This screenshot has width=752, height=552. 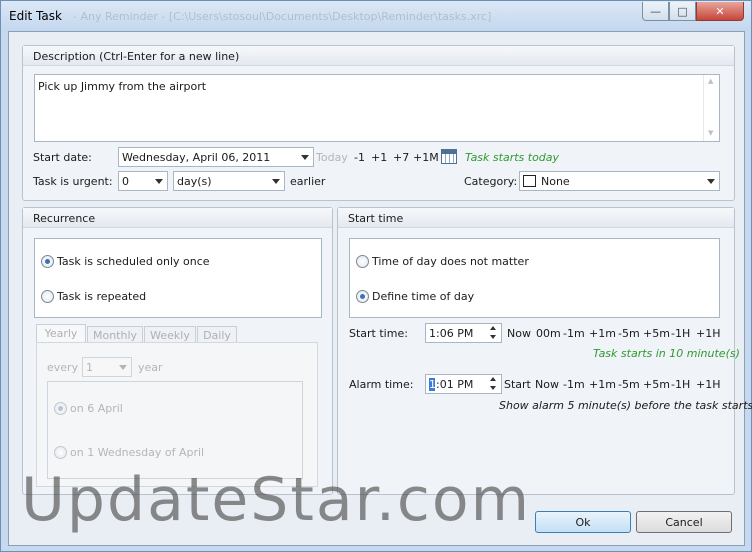 What do you see at coordinates (432, 384) in the screenshot?
I see `alarm-time-selected-digit: 1` at bounding box center [432, 384].